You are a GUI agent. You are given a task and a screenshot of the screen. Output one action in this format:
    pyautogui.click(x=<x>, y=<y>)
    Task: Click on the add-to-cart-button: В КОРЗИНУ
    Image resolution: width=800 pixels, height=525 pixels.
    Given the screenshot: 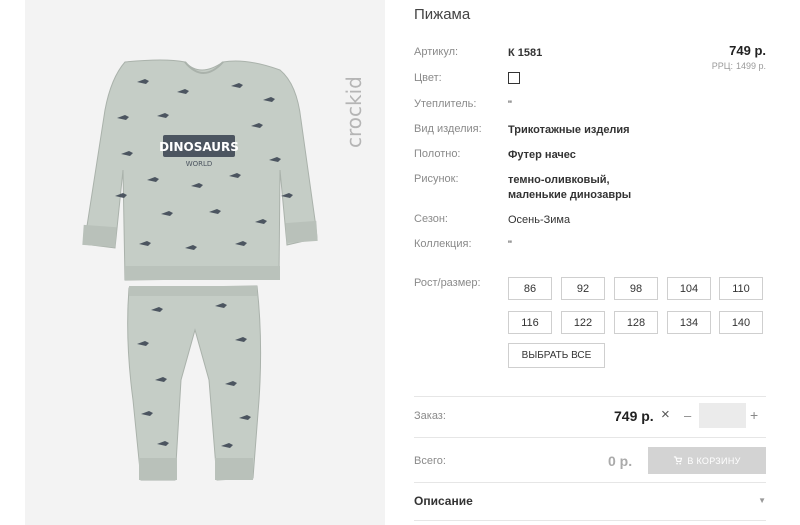 What is the action you would take?
    pyautogui.click(x=707, y=460)
    